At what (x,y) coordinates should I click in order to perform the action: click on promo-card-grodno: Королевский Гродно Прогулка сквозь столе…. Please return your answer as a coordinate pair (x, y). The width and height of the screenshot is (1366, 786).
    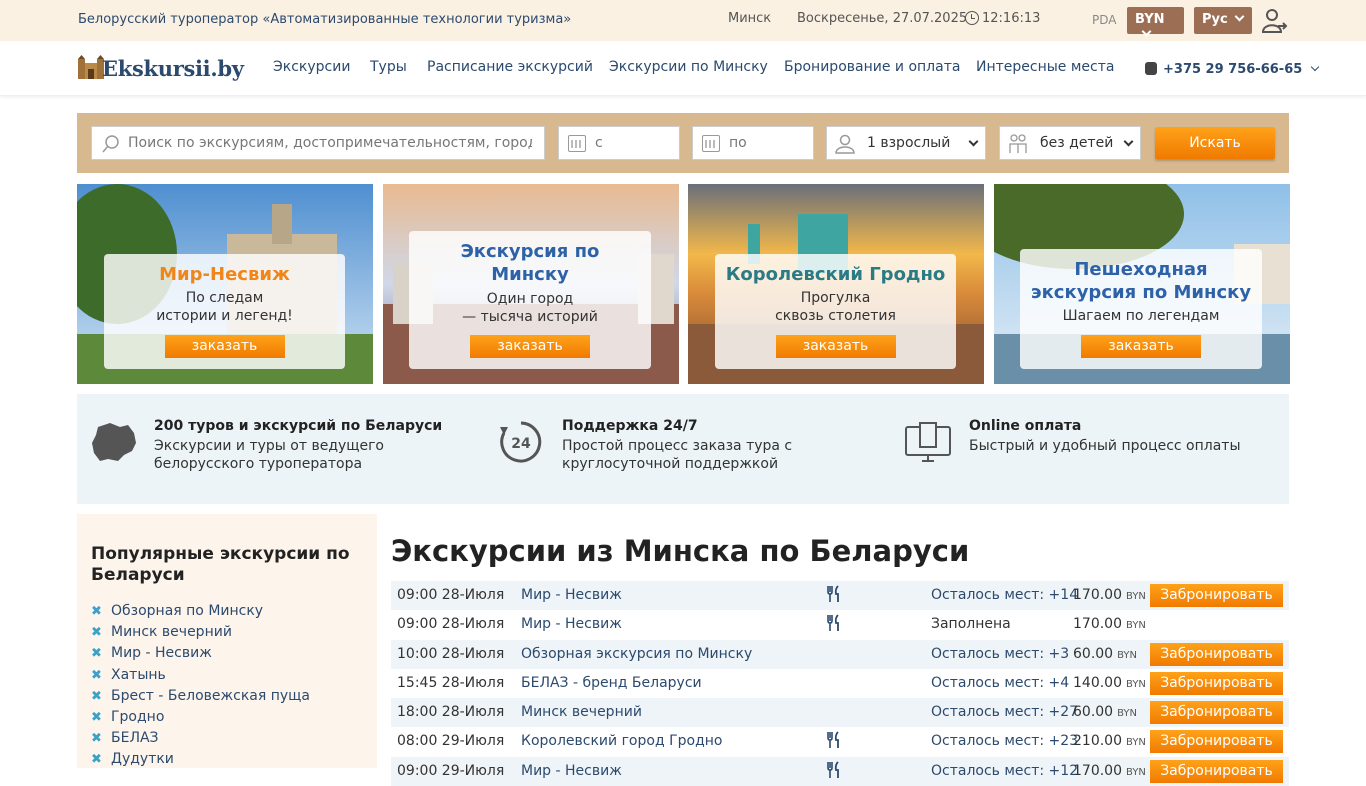
    Looking at the image, I should click on (836, 284).